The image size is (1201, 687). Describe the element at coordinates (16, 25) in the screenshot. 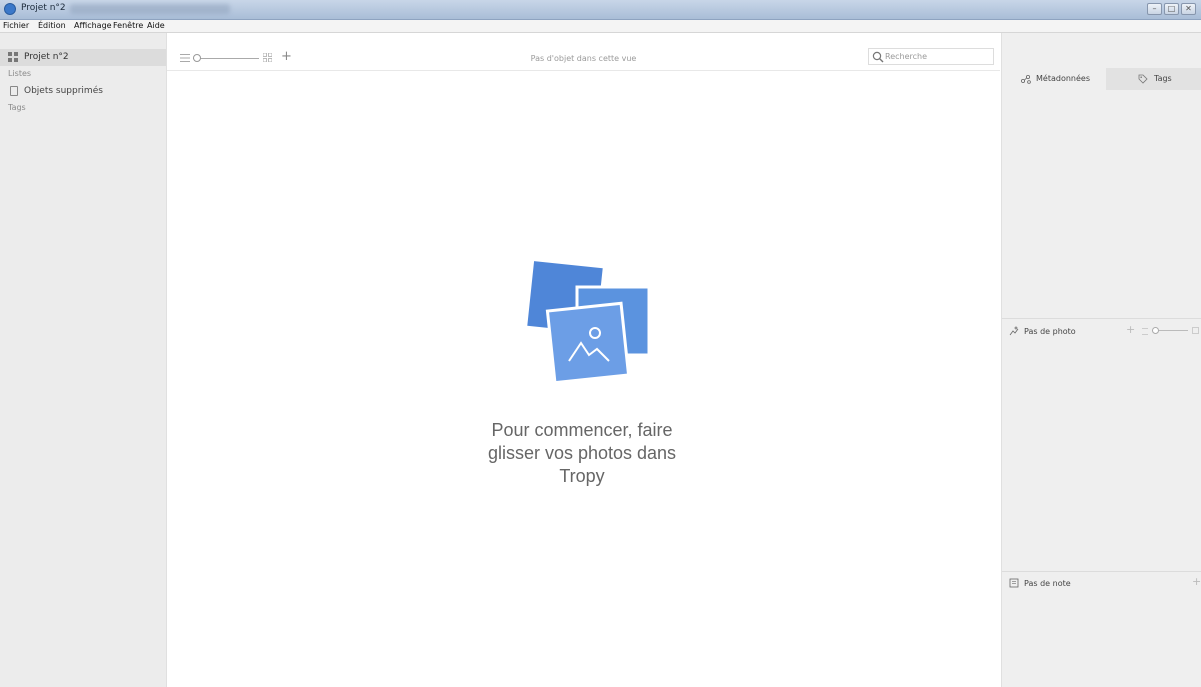

I see `menu-fichier: Fichier` at that location.